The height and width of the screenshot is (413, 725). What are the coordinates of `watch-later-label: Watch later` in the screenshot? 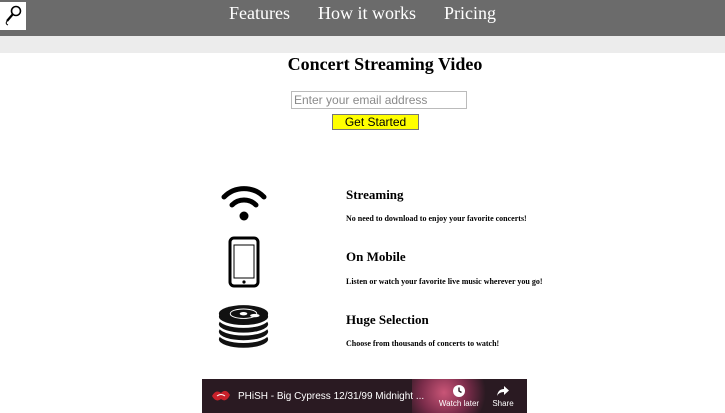 It's located at (459, 403).